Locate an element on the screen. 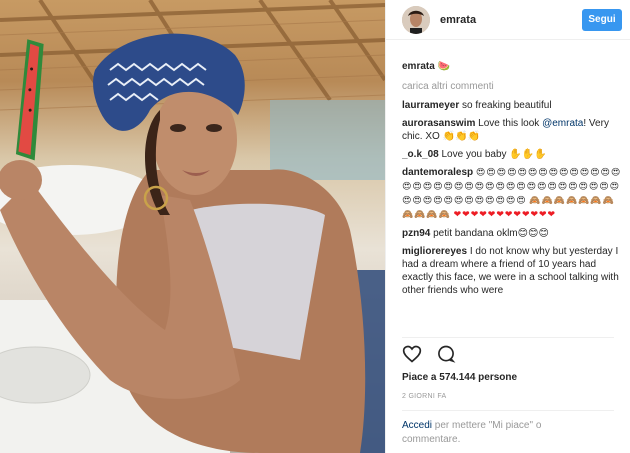 The height and width of the screenshot is (453, 630). comment-text: so freaking beautiful is located at coordinates (507, 105).